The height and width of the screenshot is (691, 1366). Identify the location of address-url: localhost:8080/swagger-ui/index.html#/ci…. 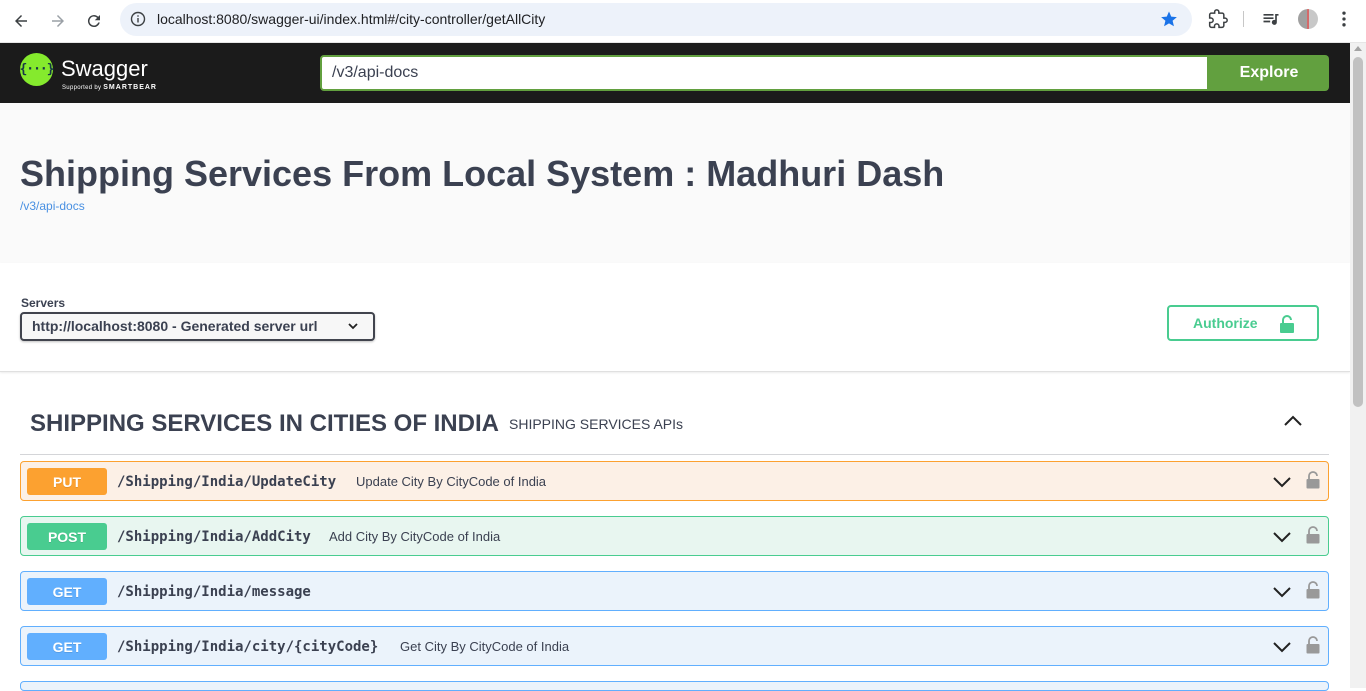
(351, 19).